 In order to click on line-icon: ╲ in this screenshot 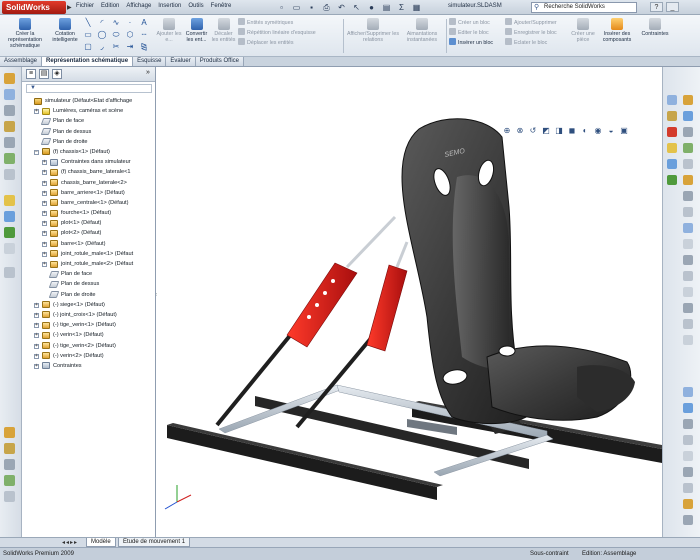, I will do `click(88, 23)`.